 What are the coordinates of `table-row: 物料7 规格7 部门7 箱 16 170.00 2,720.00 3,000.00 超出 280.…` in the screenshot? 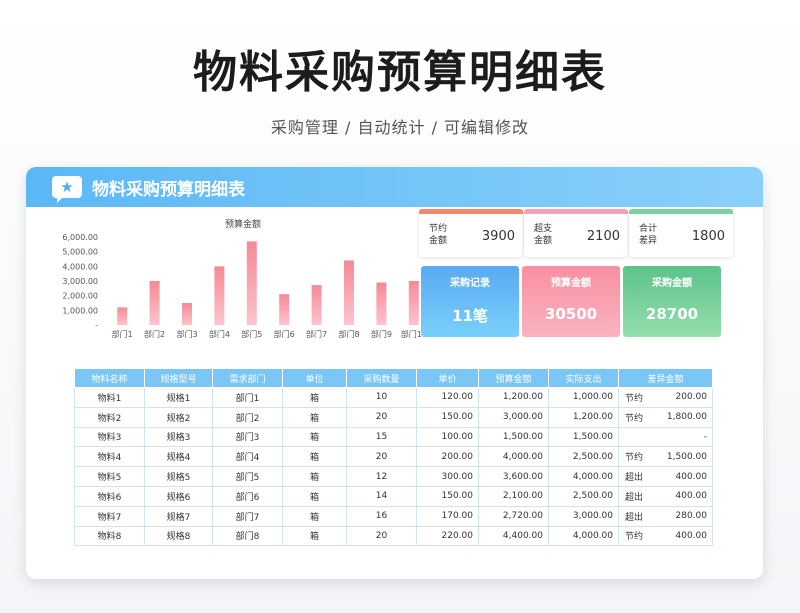 It's located at (393, 516).